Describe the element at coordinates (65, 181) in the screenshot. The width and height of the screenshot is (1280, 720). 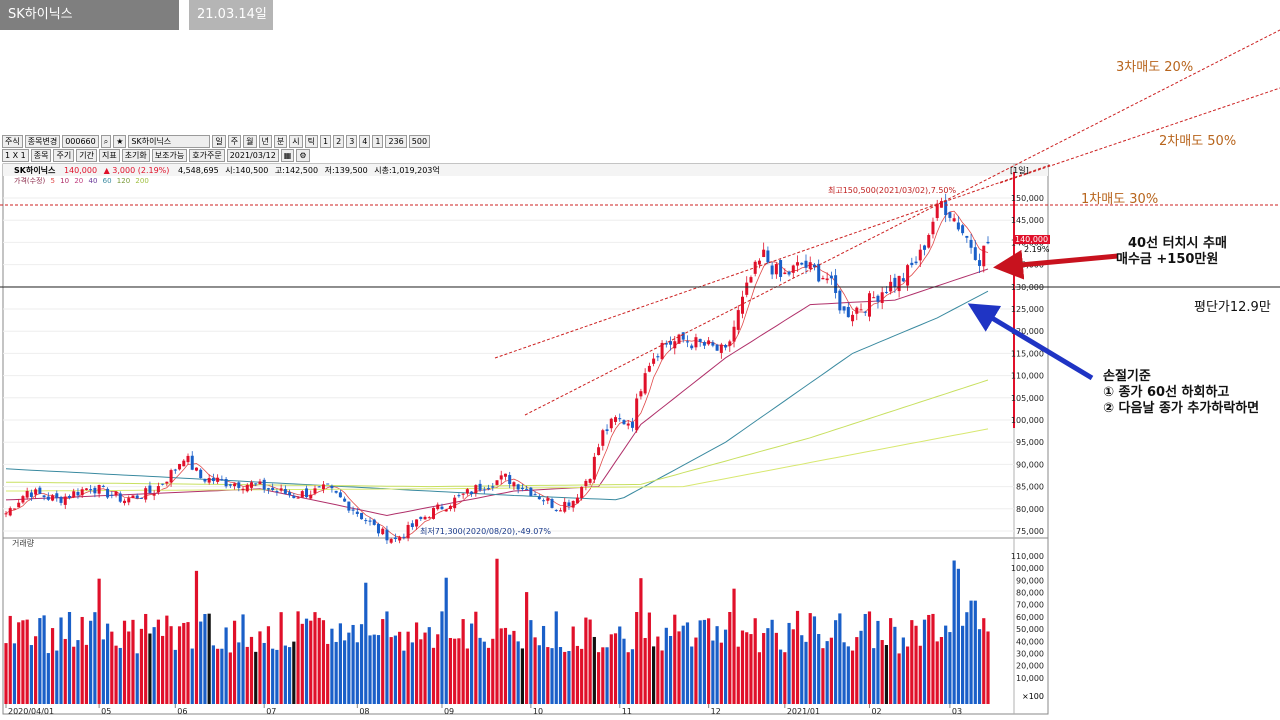
I see `legend-ma10: 10` at that location.